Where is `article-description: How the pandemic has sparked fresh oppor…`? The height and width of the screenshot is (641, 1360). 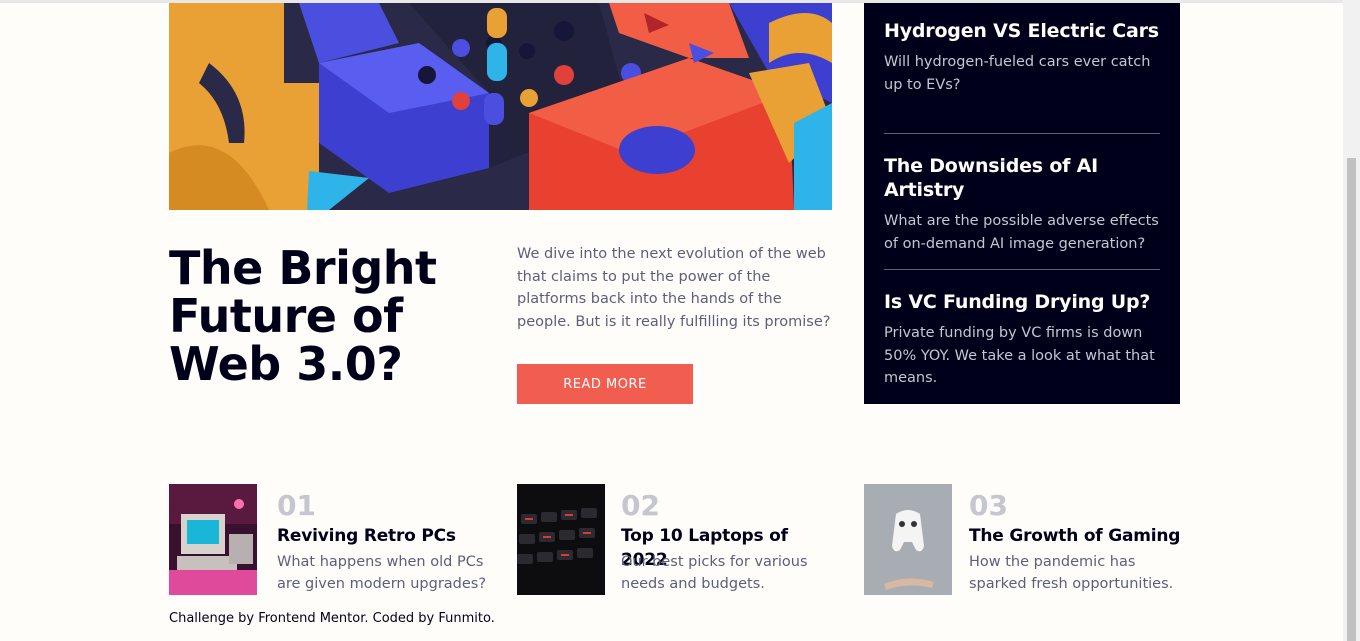
article-description: How the pandemic has sparked fresh oppor… is located at coordinates (1071, 573).